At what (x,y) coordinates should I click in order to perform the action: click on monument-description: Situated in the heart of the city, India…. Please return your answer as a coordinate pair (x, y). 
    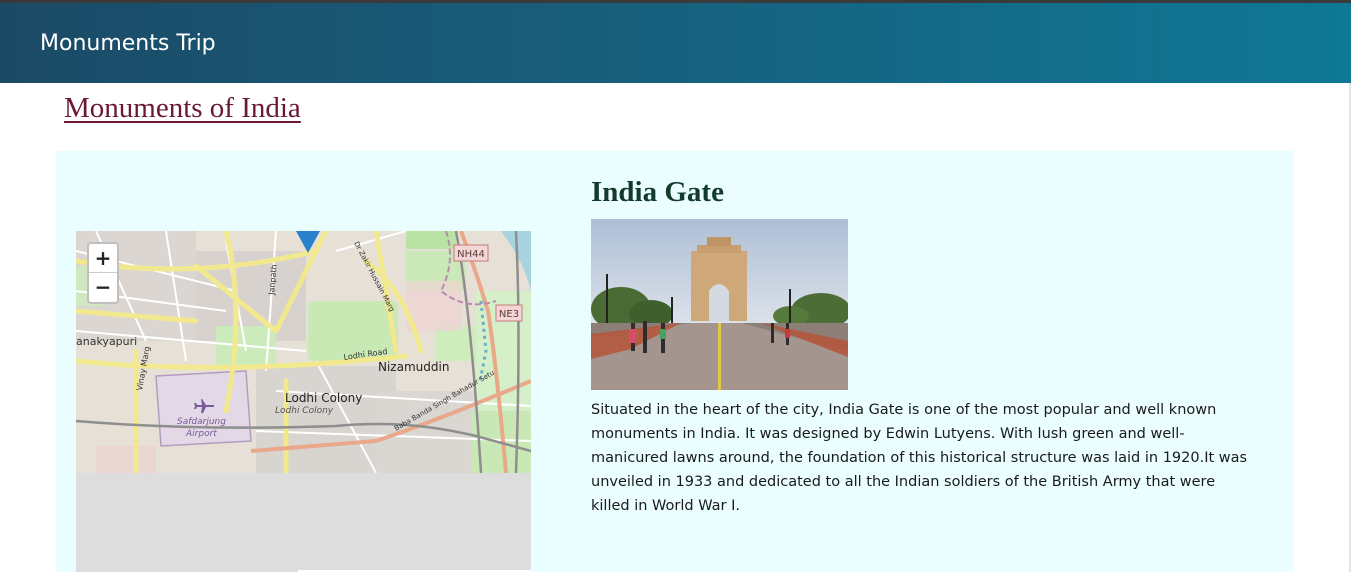
    Looking at the image, I should click on (919, 458).